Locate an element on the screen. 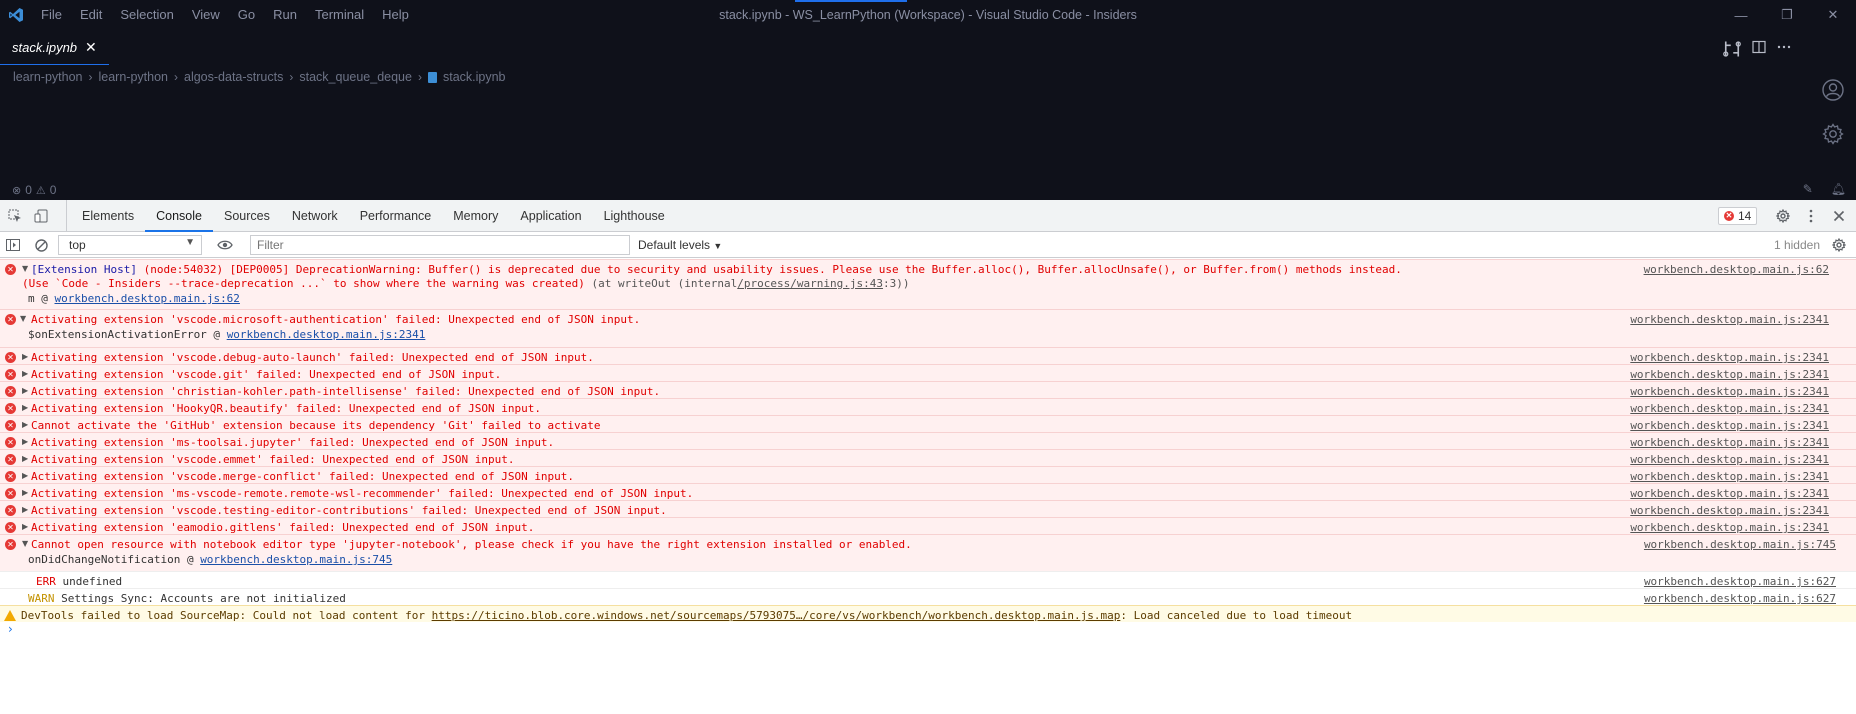 The image size is (1856, 714). filter-input is located at coordinates (440, 245).